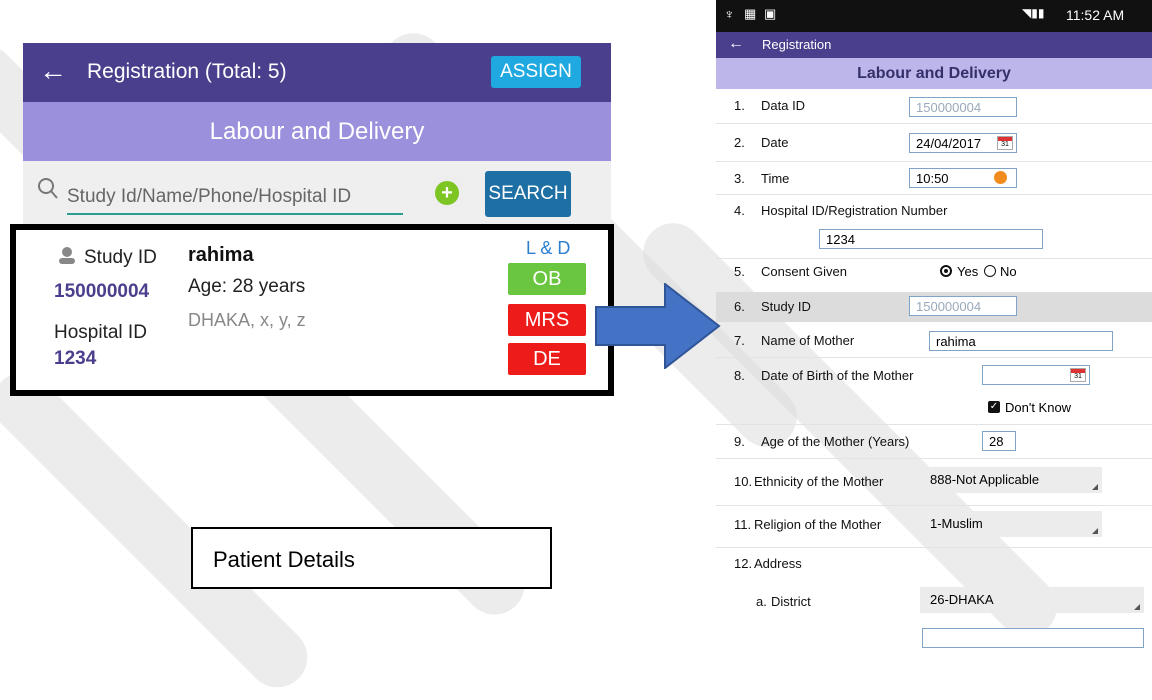 The image size is (1152, 700). I want to click on ob-badge: OB, so click(547, 279).